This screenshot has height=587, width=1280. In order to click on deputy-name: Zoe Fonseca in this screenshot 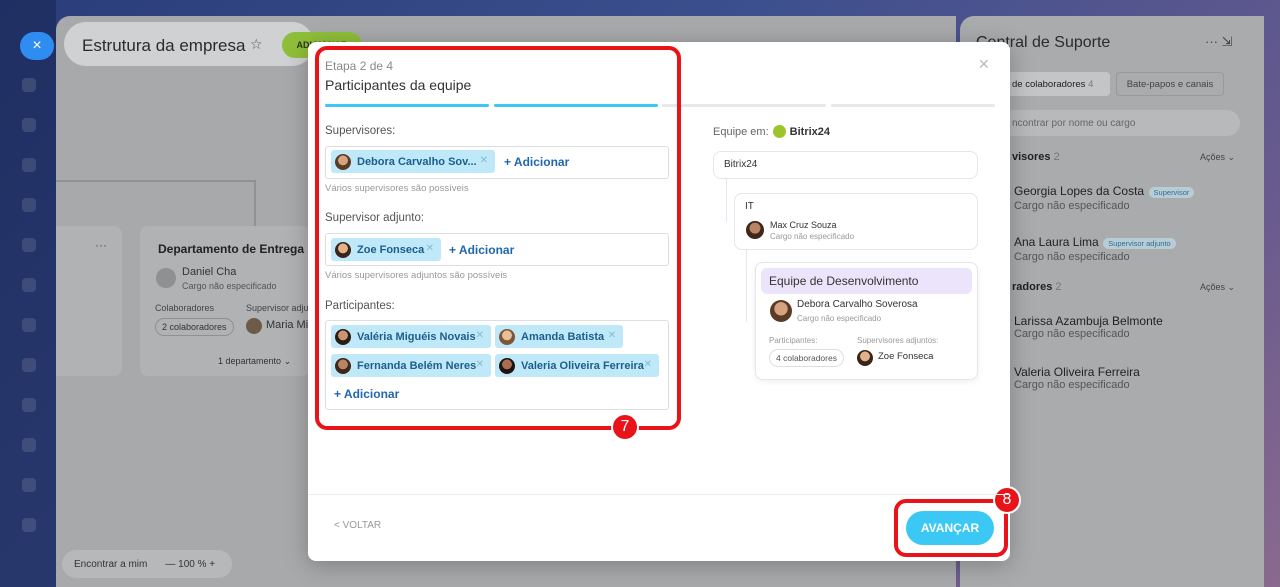, I will do `click(906, 356)`.